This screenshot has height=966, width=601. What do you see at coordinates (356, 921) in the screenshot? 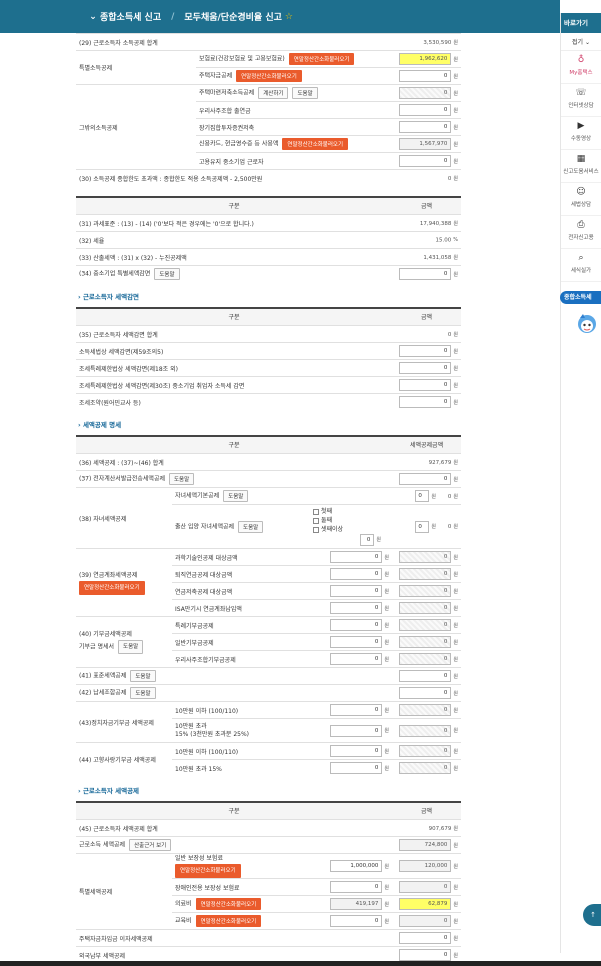
I see `education-expense-input: 0` at bounding box center [356, 921].